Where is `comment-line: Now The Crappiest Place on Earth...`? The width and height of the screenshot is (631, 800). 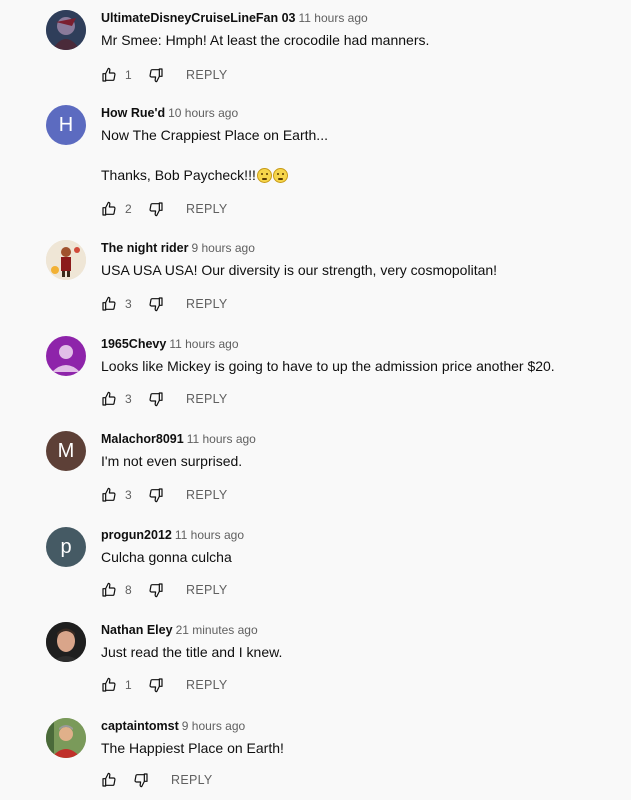
comment-line: Now The Crappiest Place on Earth... is located at coordinates (214, 135).